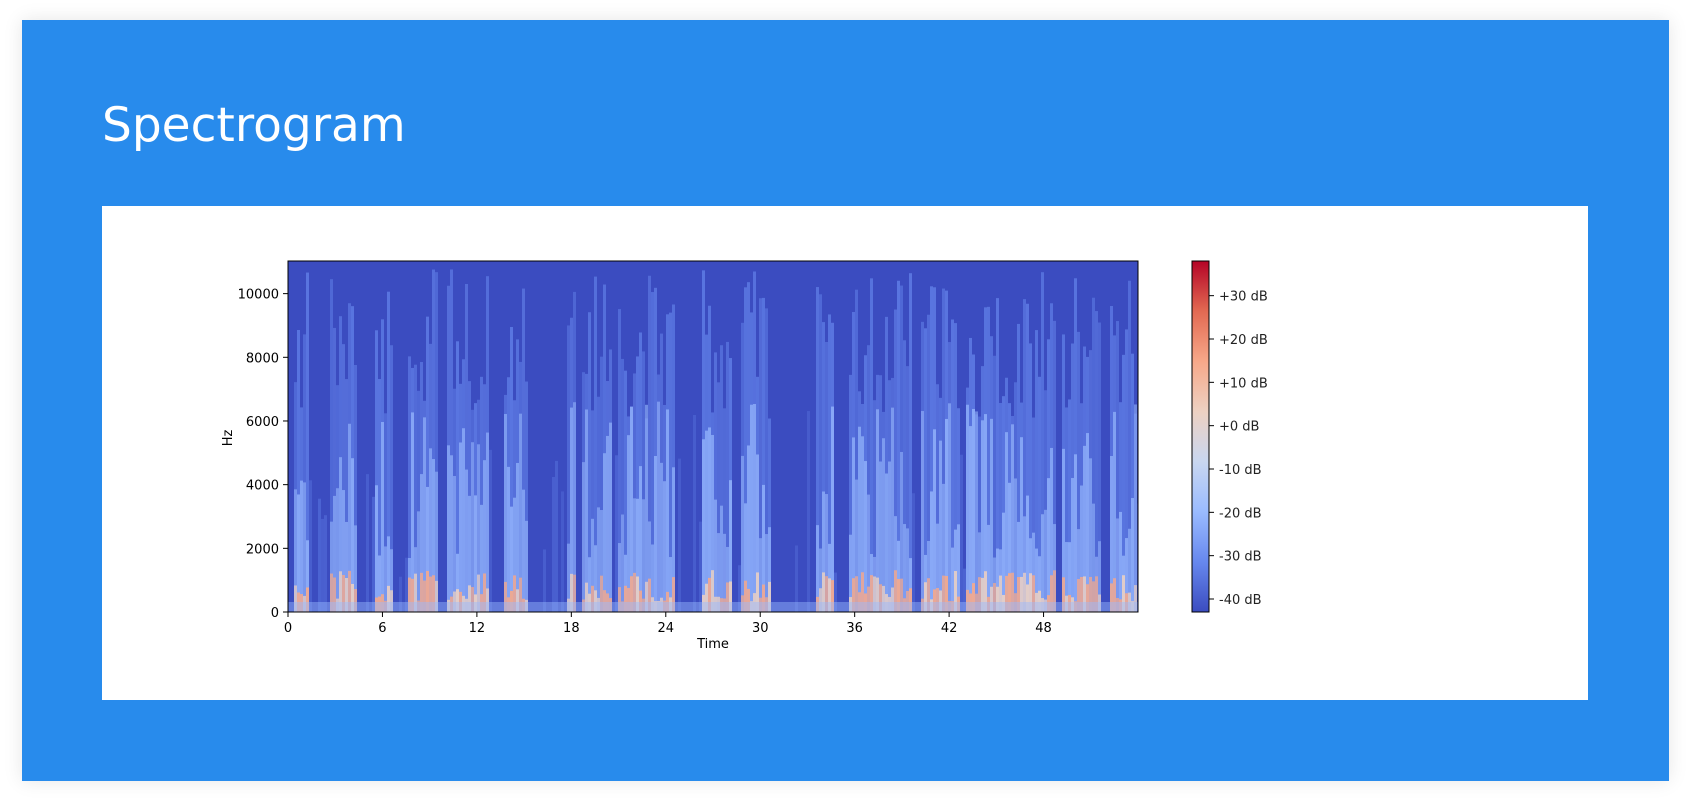 This screenshot has width=1692, height=808. What do you see at coordinates (1240, 470) in the screenshot?
I see `colorbar-tick-label: -10 dB` at bounding box center [1240, 470].